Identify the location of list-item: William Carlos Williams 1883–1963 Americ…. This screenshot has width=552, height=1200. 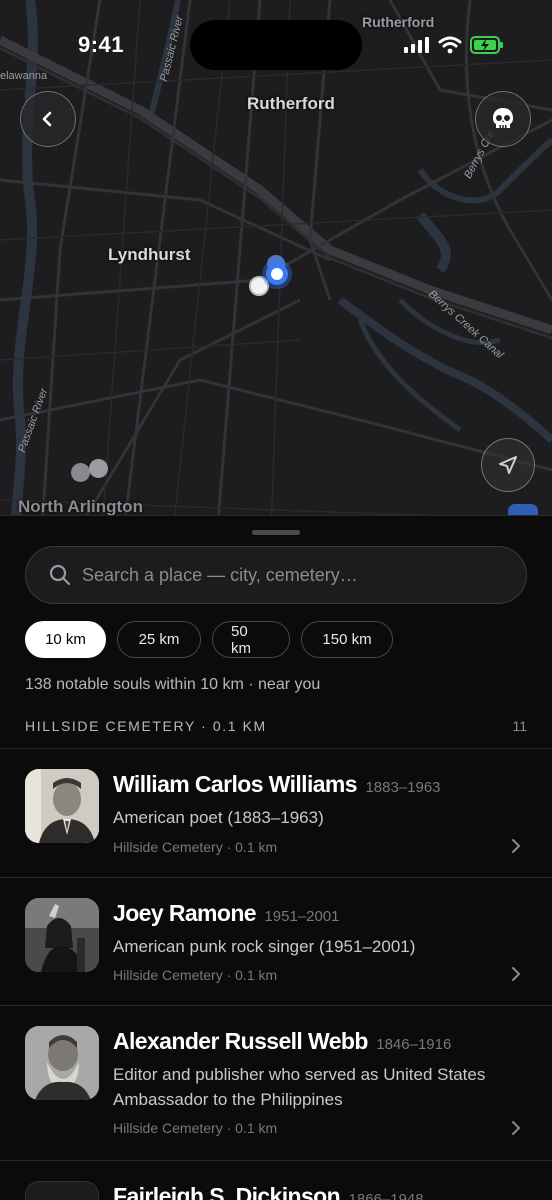
(276, 812).